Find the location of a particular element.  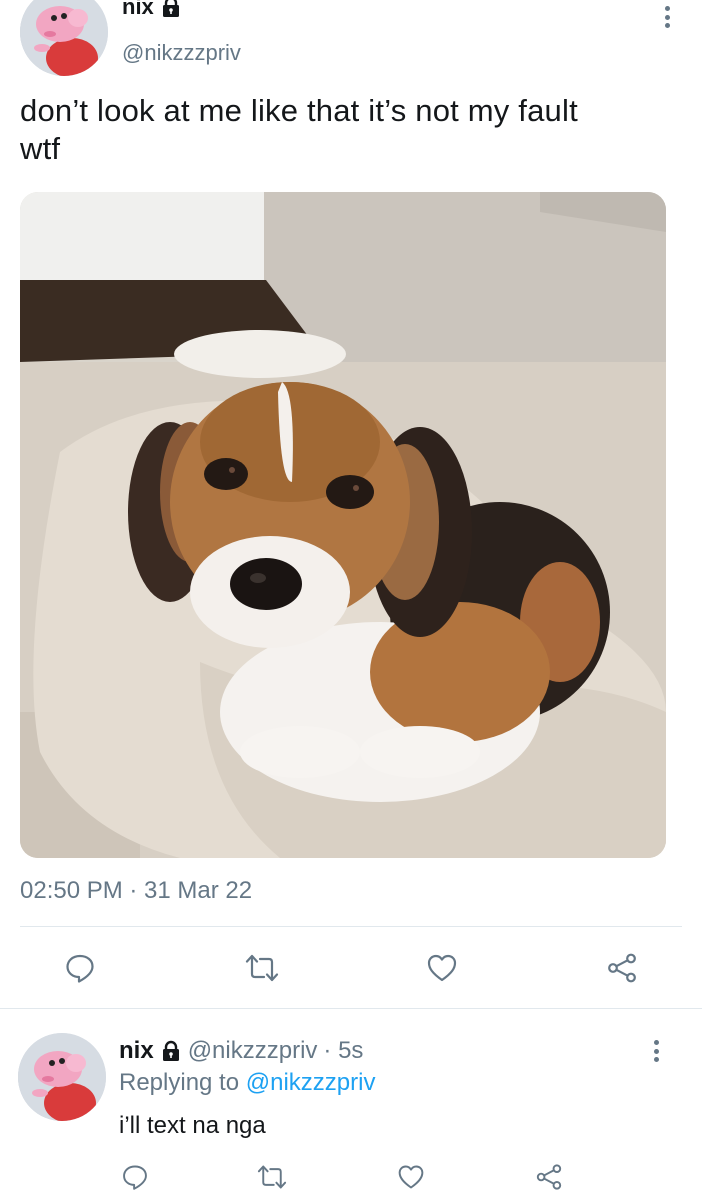

author-avatar is located at coordinates (64, 38).